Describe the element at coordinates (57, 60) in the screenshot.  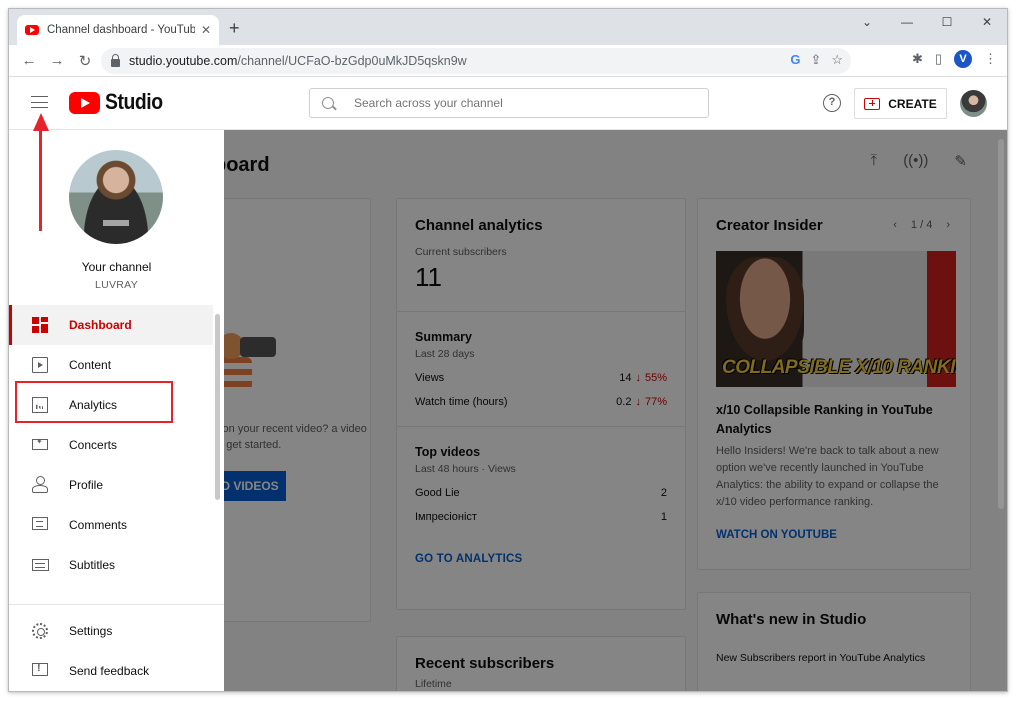
I see `forward-icon: →` at that location.